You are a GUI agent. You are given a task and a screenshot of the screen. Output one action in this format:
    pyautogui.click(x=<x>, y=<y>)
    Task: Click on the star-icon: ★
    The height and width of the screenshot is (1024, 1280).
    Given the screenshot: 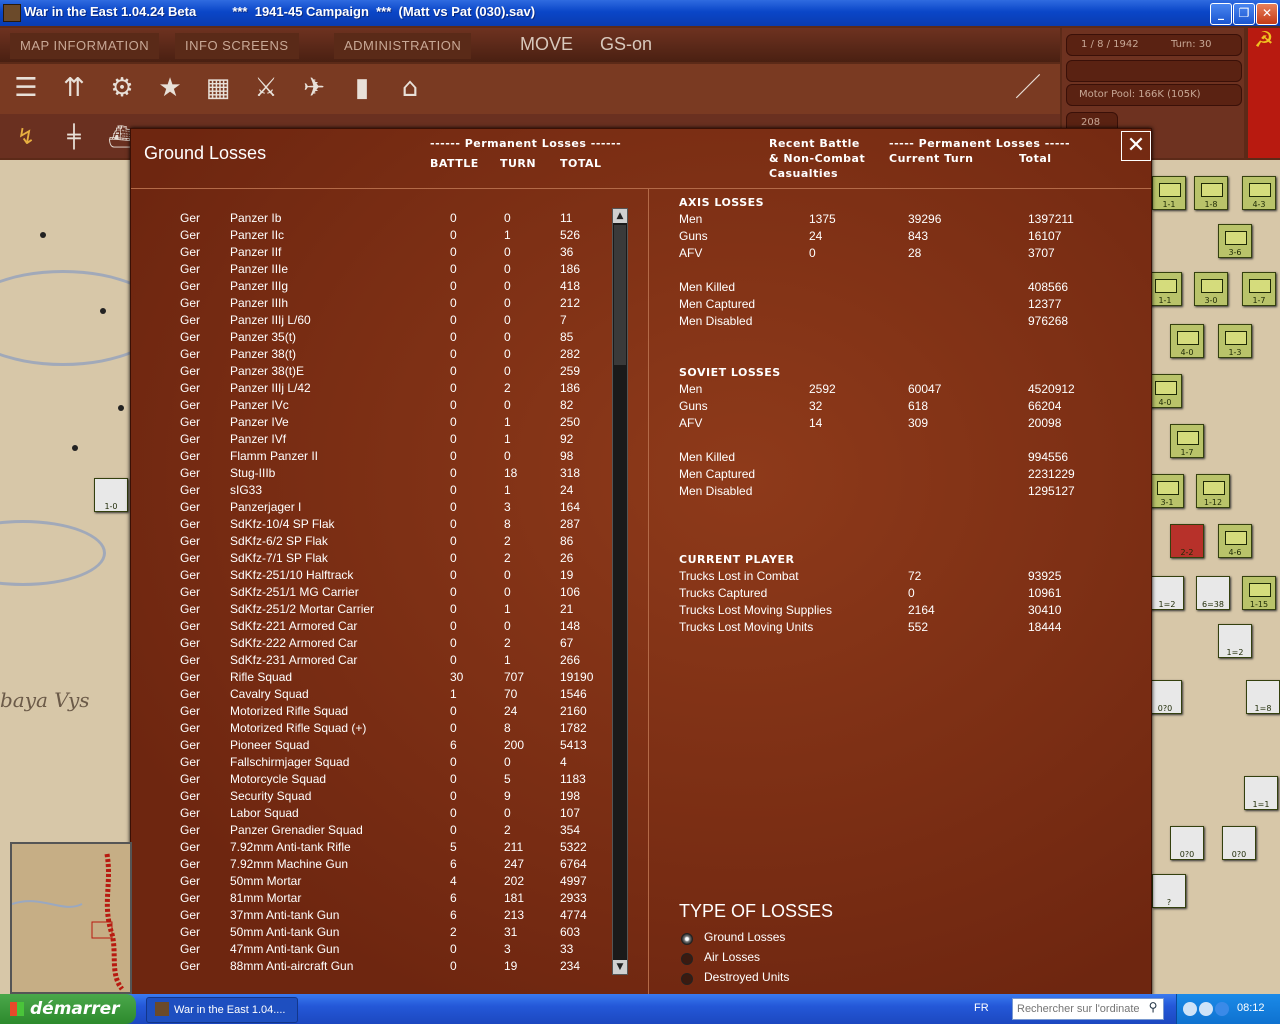 What is the action you would take?
    pyautogui.click(x=170, y=88)
    